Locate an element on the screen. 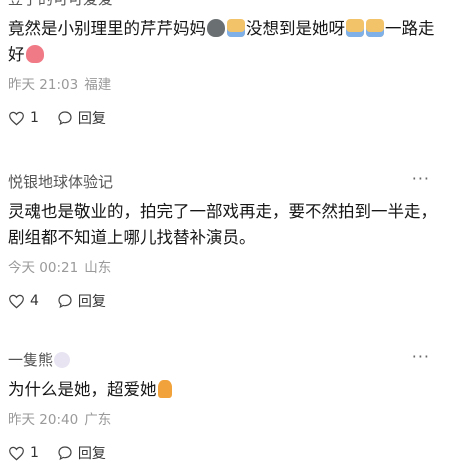  comment-text-part: 竟然是小别理里的芹芹妈妈 is located at coordinates (107, 28).